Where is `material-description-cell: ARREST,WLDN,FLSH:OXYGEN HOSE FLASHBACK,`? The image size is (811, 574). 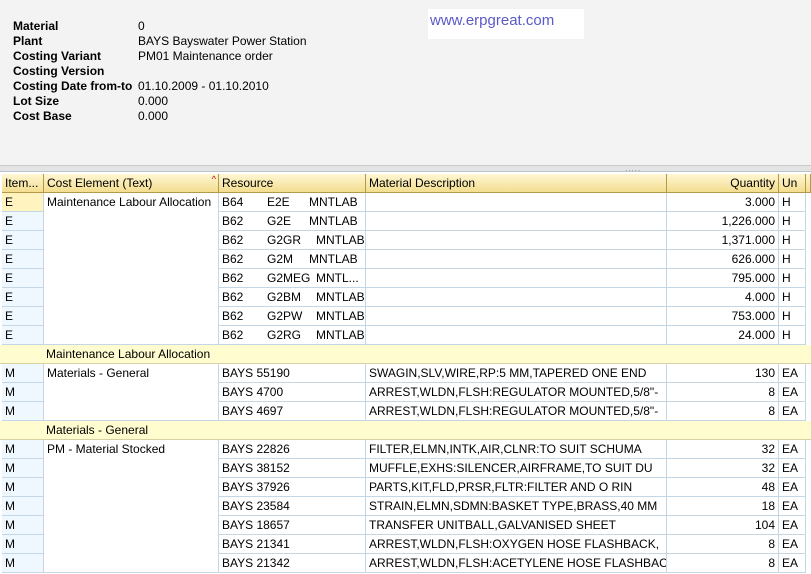 material-description-cell: ARREST,WLDN,FLSH:OXYGEN HOSE FLASHBACK, is located at coordinates (516, 544).